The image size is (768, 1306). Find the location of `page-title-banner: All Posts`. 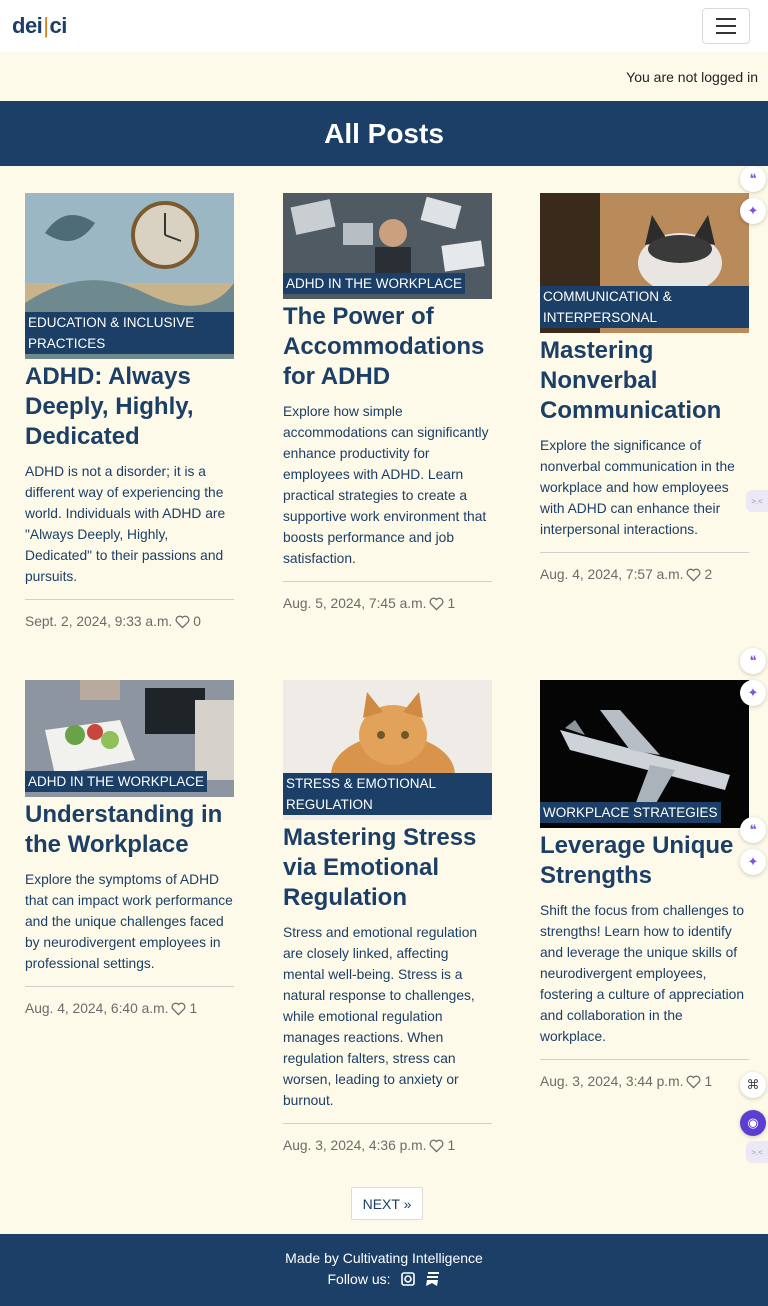

page-title-banner: All Posts is located at coordinates (384, 133).